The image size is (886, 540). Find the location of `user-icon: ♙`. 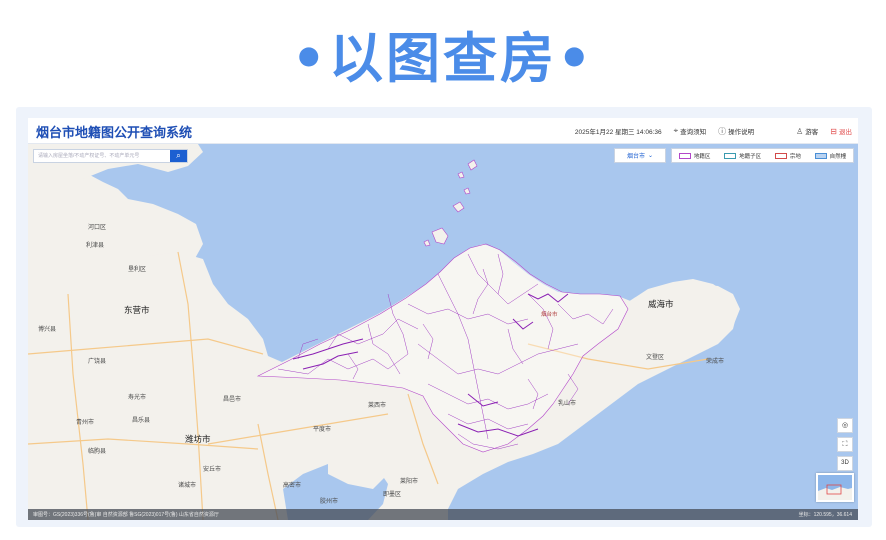

user-icon: ♙ is located at coordinates (800, 131).